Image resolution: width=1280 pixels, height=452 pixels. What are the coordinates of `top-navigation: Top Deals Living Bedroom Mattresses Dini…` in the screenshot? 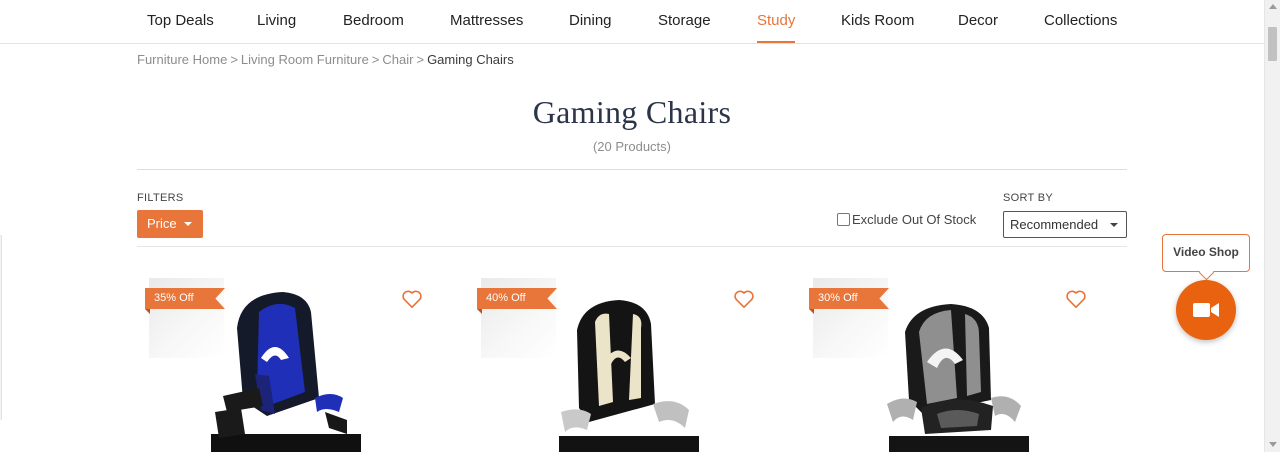 It's located at (632, 22).